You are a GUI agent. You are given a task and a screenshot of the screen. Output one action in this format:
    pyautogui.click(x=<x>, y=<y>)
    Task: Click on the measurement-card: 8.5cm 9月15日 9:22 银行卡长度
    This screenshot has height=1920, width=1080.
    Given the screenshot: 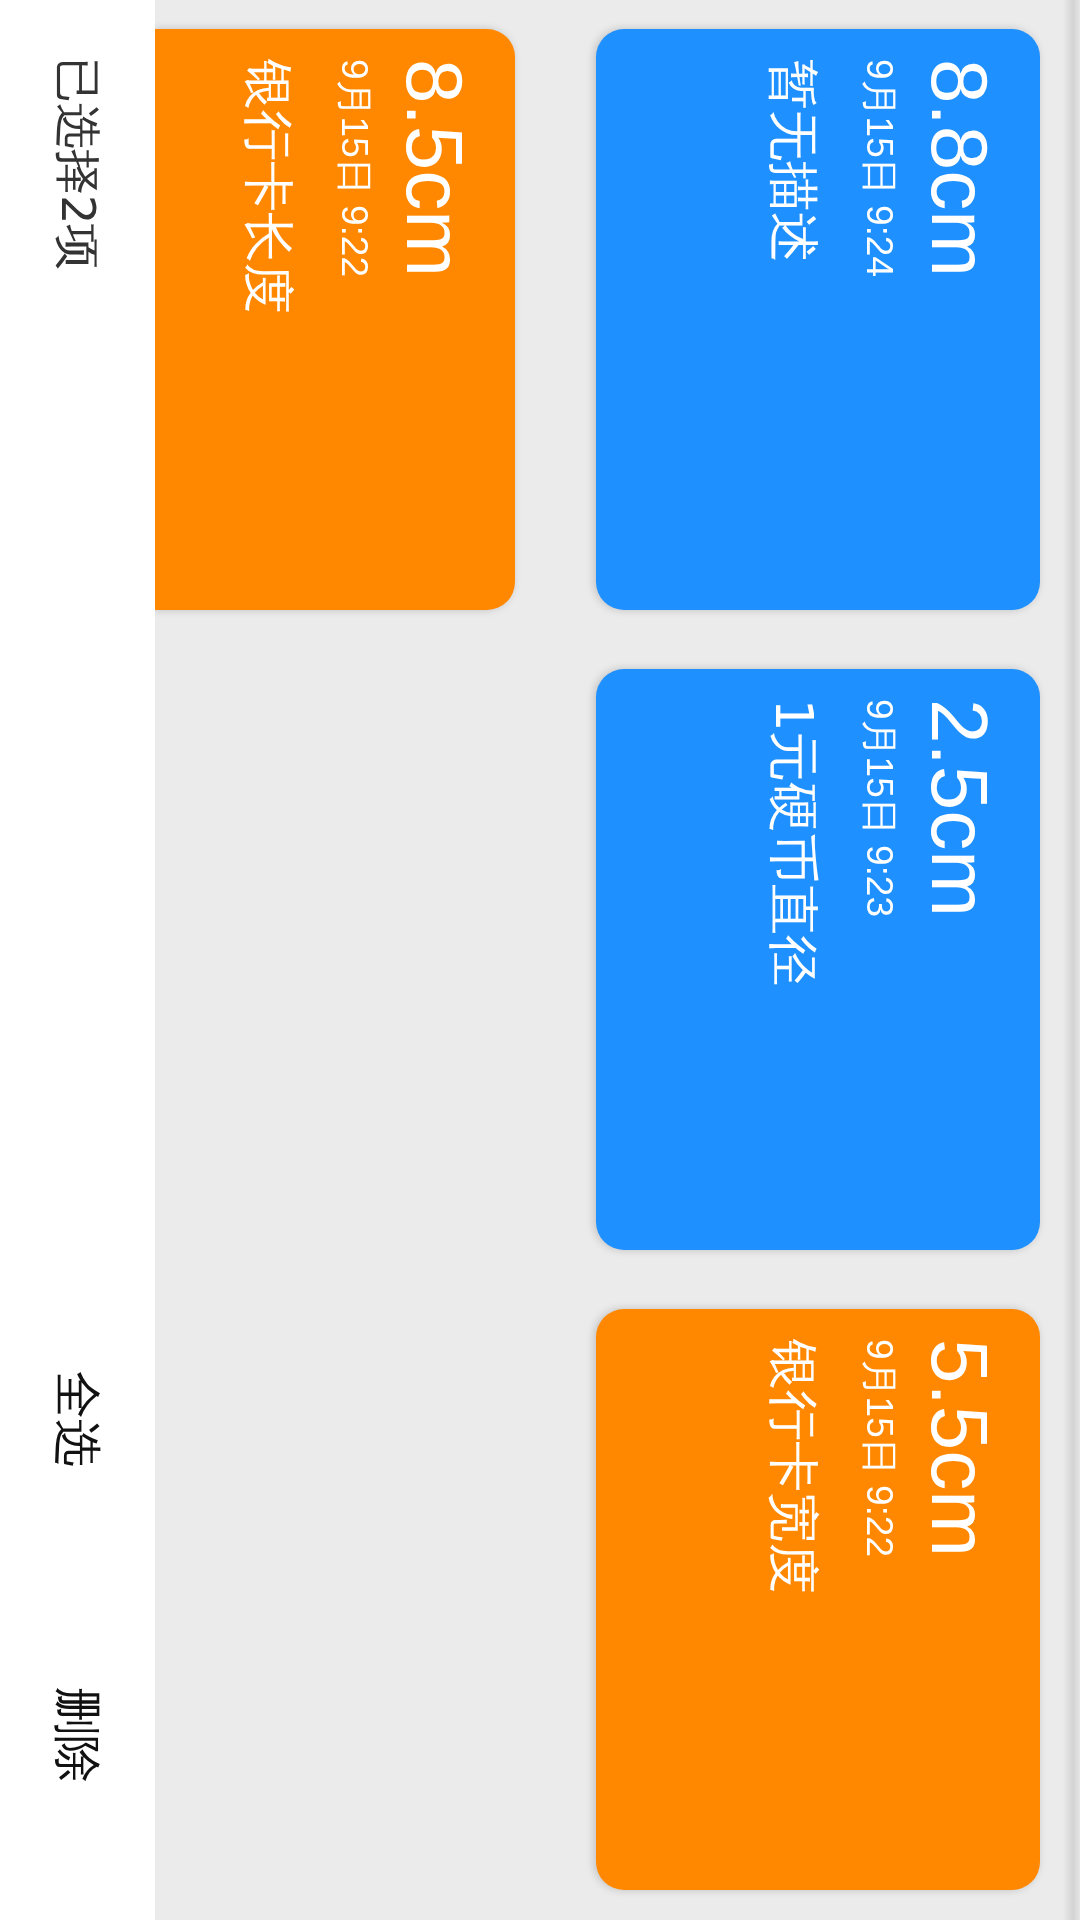 What is the action you would take?
    pyautogui.click(x=335, y=319)
    